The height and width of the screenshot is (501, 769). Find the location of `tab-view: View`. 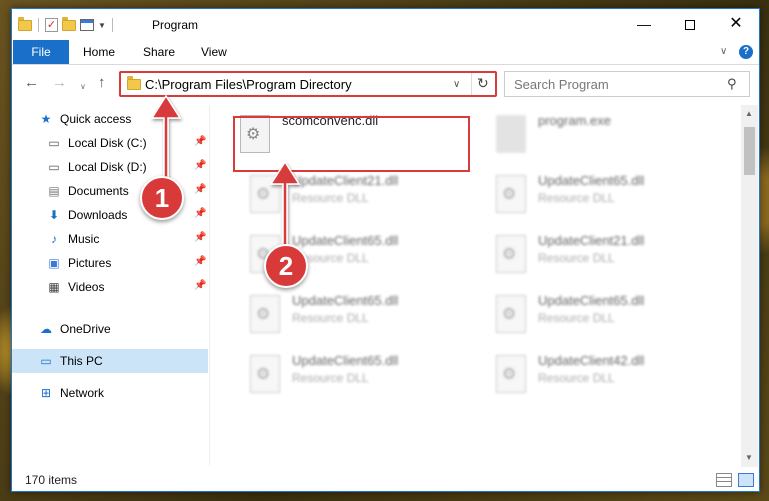

tab-view: View is located at coordinates (214, 52).